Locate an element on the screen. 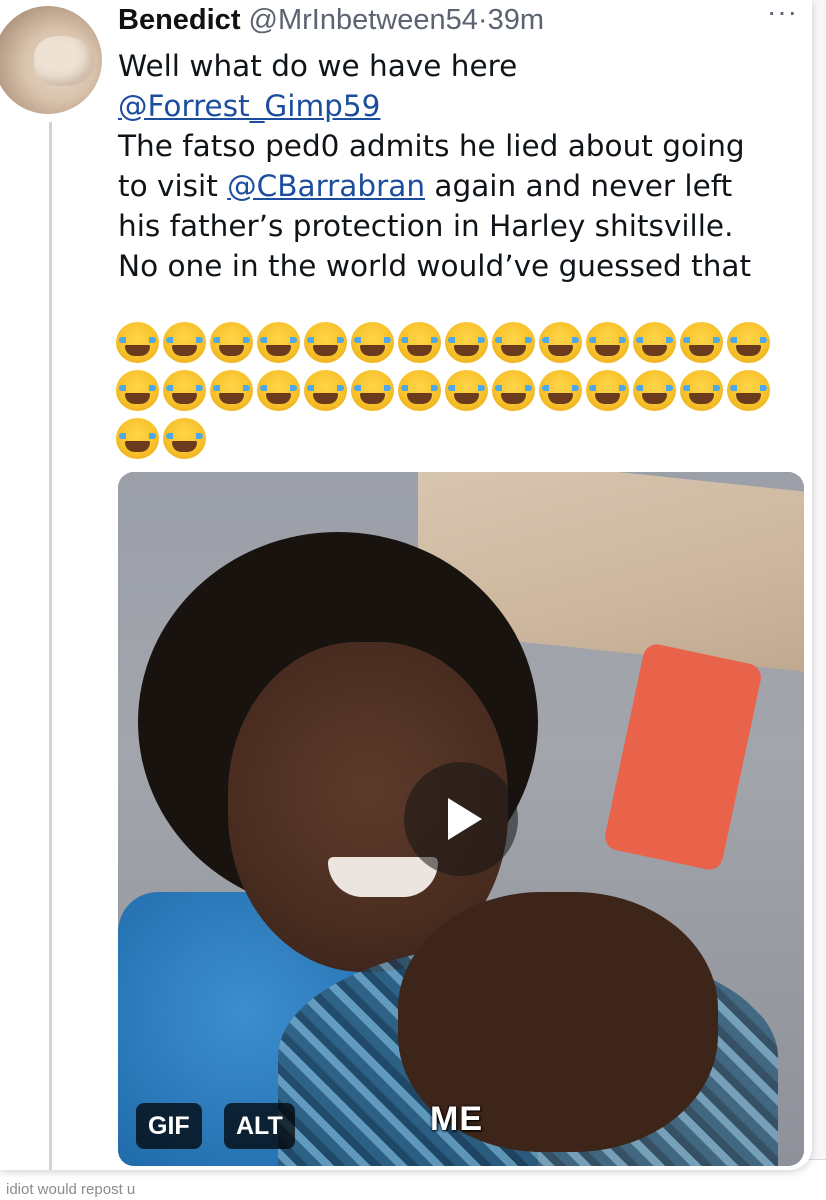 Image resolution: width=826 pixels, height=1200 pixels. gif-badge: GIF is located at coordinates (169, 1126).